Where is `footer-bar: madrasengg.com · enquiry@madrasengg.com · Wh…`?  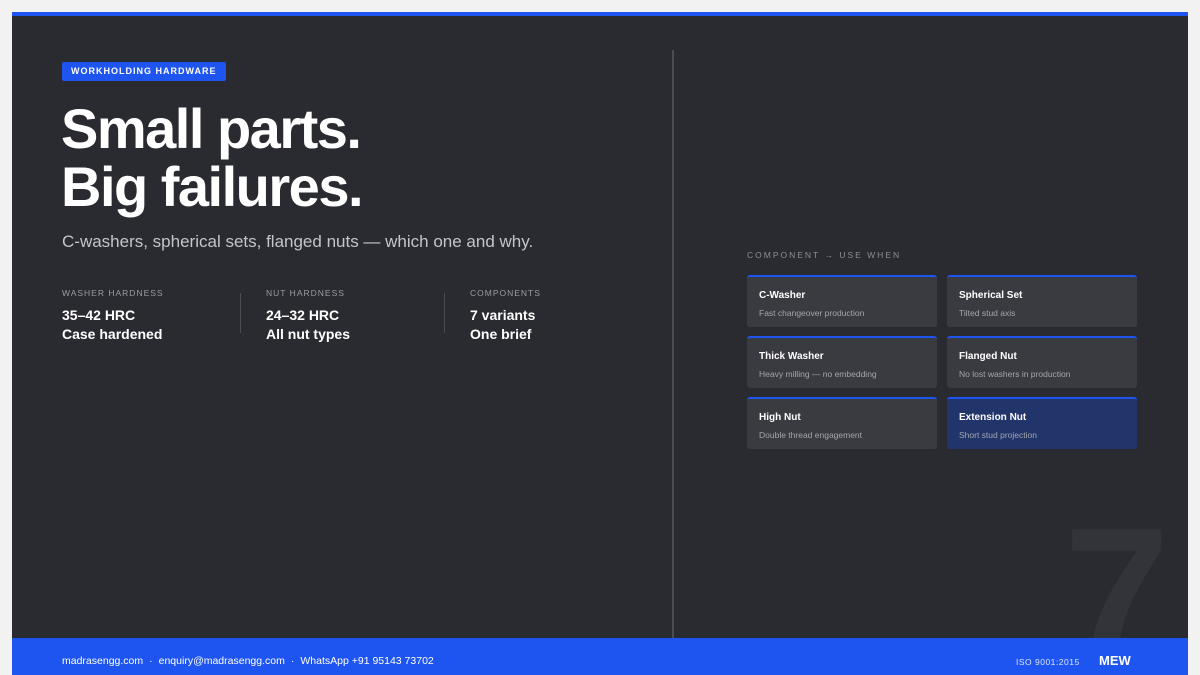
footer-bar: madrasengg.com · enquiry@madrasengg.com · Wh… is located at coordinates (600, 656).